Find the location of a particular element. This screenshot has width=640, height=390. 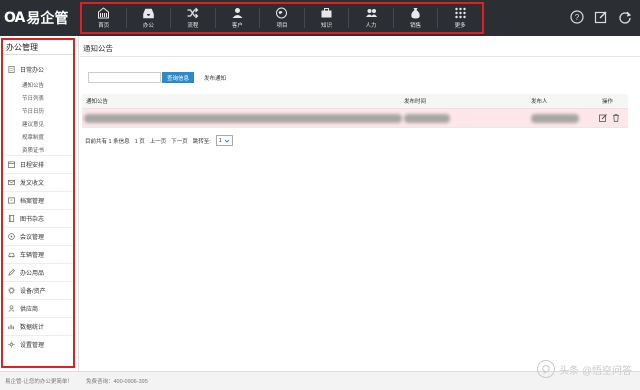

users-icon is located at coordinates (371, 13).